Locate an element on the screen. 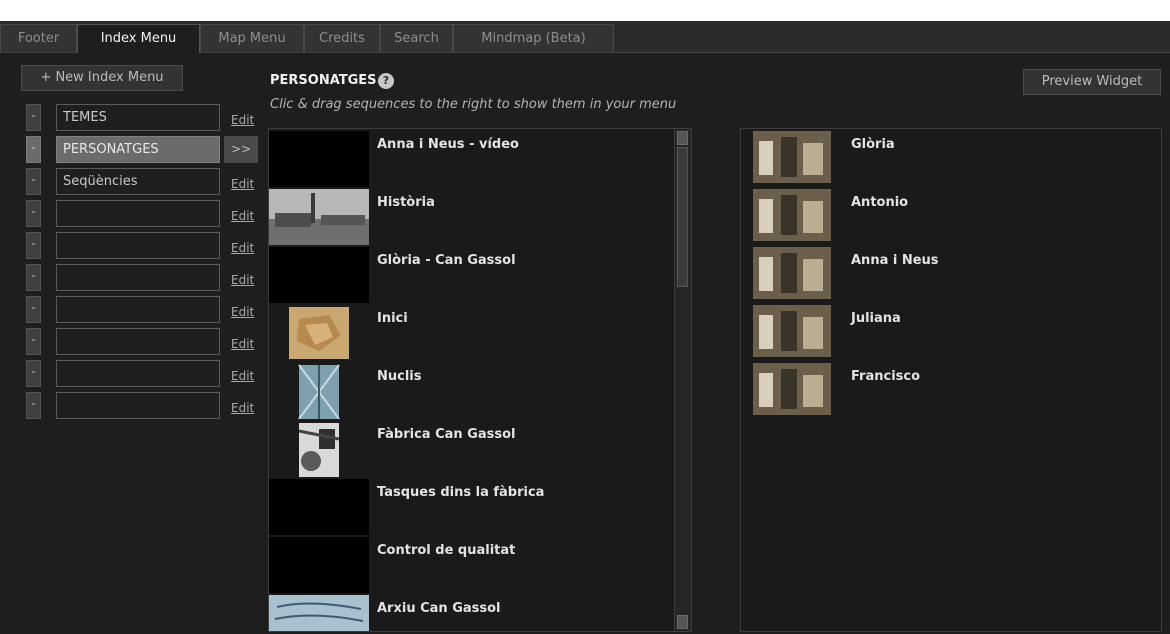 The image size is (1170, 634). help-icon: ? is located at coordinates (386, 81).